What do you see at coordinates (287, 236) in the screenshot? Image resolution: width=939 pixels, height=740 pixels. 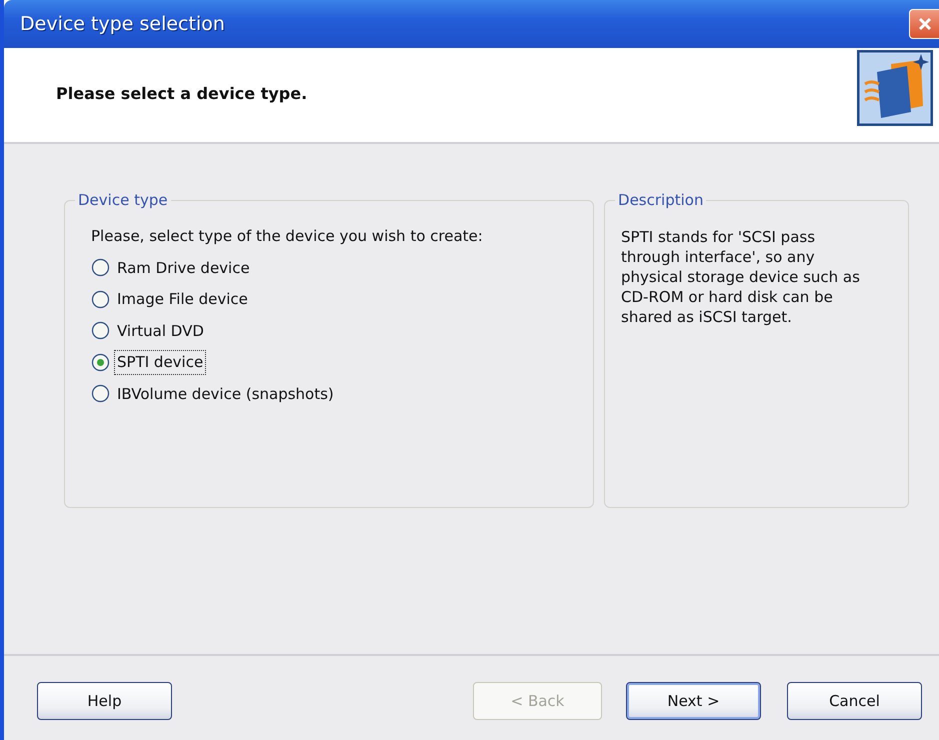 I see `prompt-text: Please, select type of the device you wish to create:` at bounding box center [287, 236].